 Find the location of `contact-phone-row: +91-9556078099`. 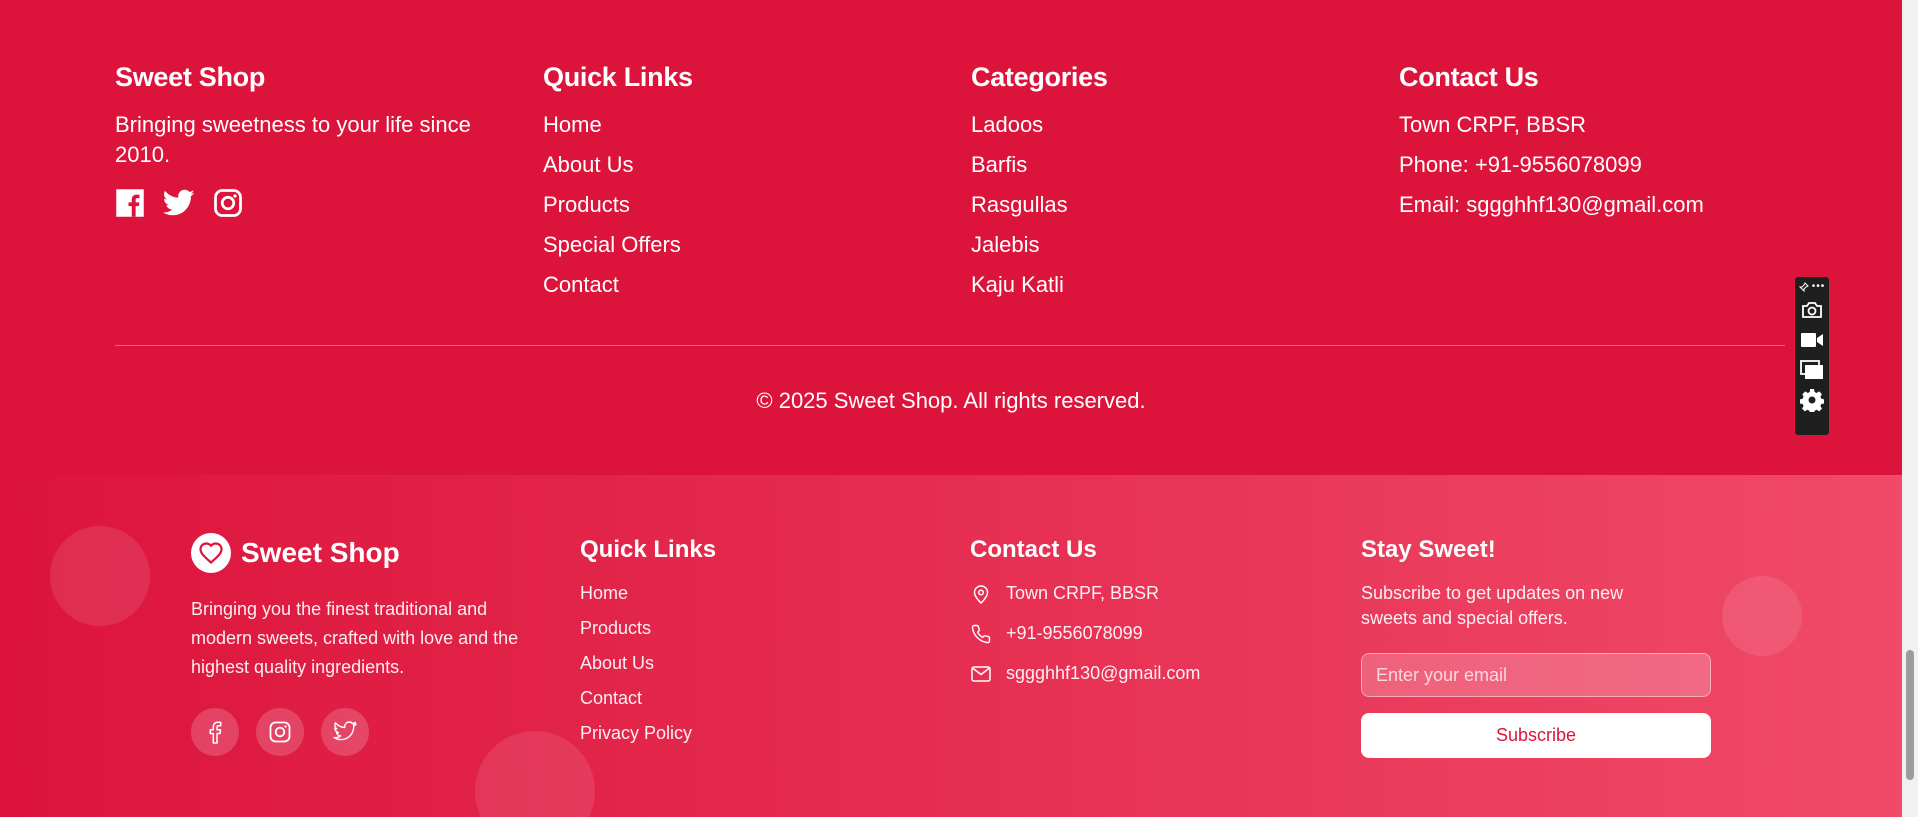

contact-phone-row: +91-9556078099 is located at coordinates (1140, 633).